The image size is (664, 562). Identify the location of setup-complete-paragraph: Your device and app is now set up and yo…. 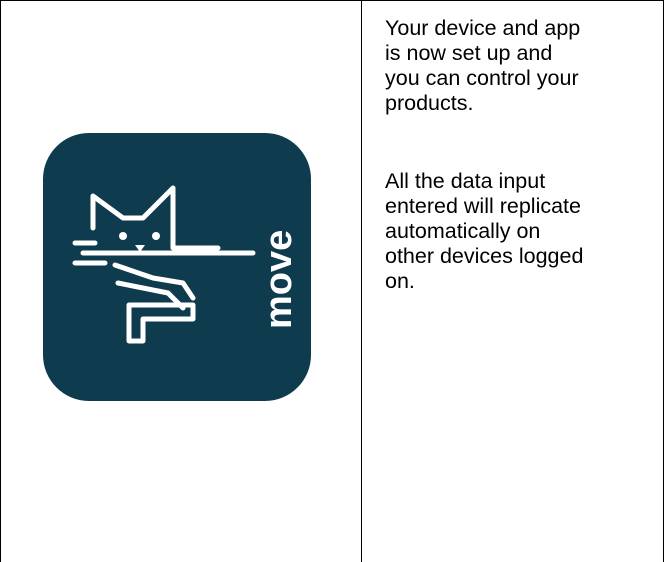
(520, 66).